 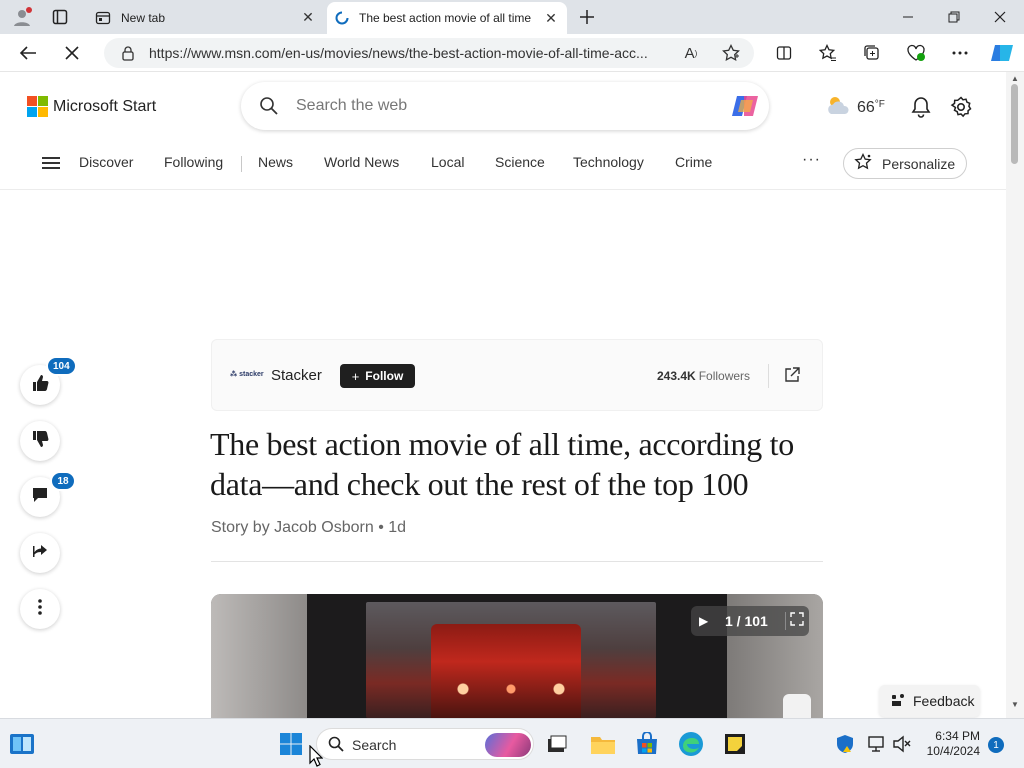 I want to click on nav-item-discover: Discover, so click(x=106, y=162).